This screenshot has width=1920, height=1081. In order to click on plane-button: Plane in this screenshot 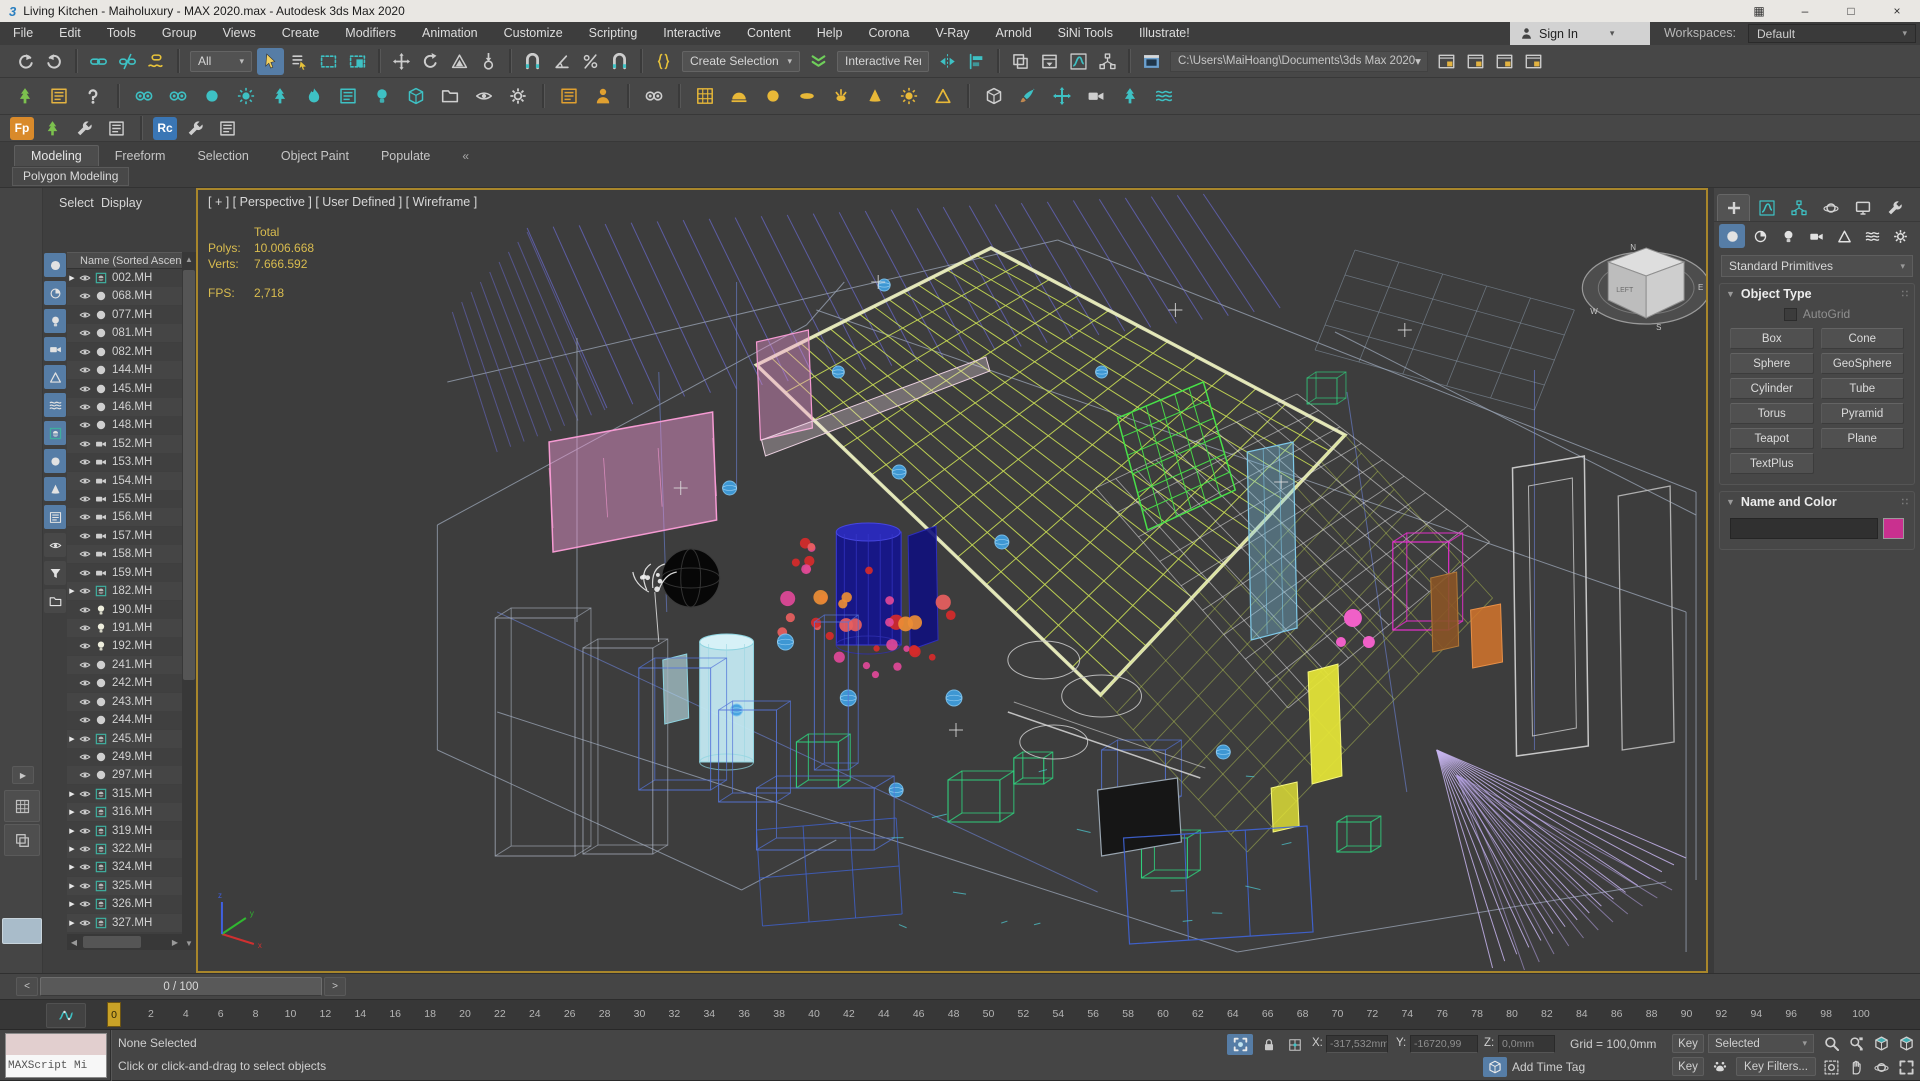, I will do `click(1863, 438)`.